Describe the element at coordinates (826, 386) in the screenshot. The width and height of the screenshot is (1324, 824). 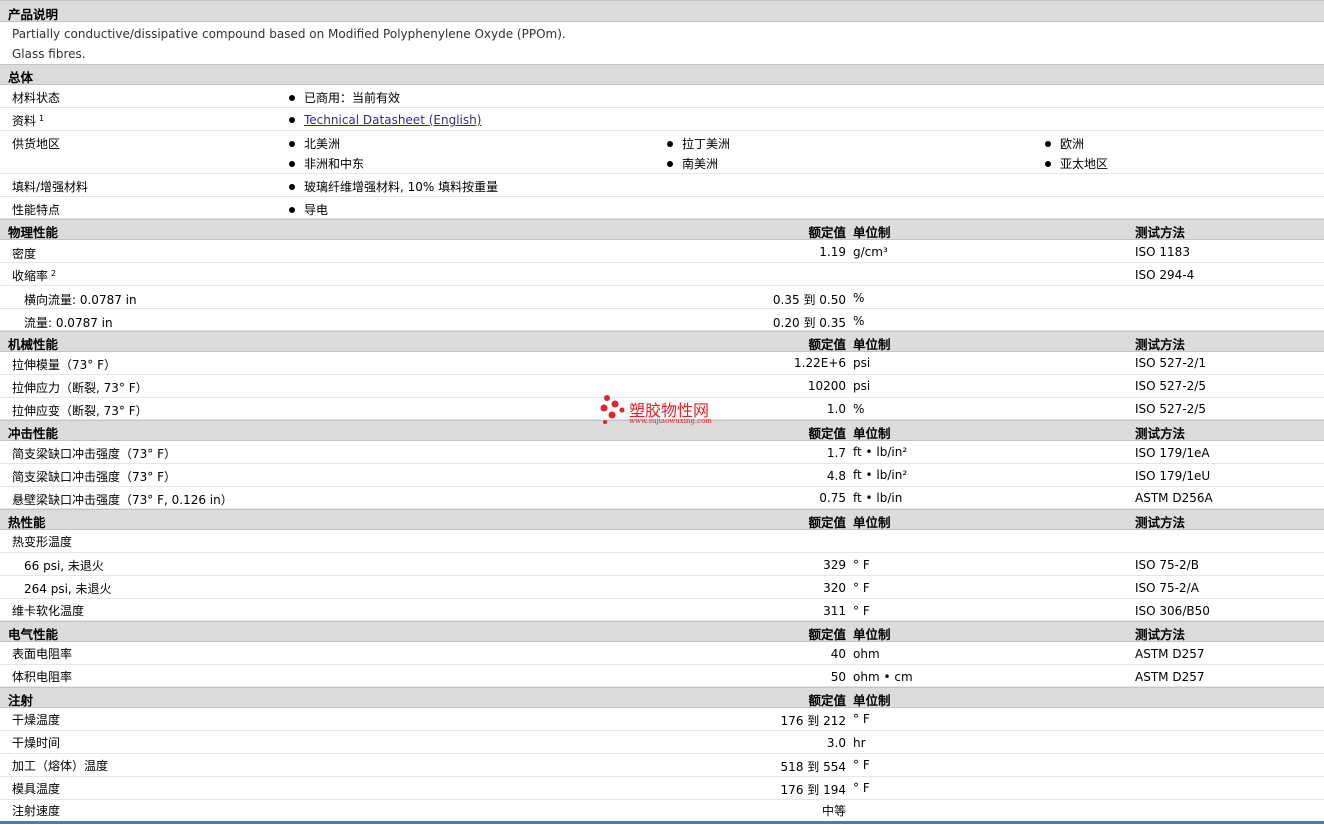
I see `property-value: 10200` at that location.